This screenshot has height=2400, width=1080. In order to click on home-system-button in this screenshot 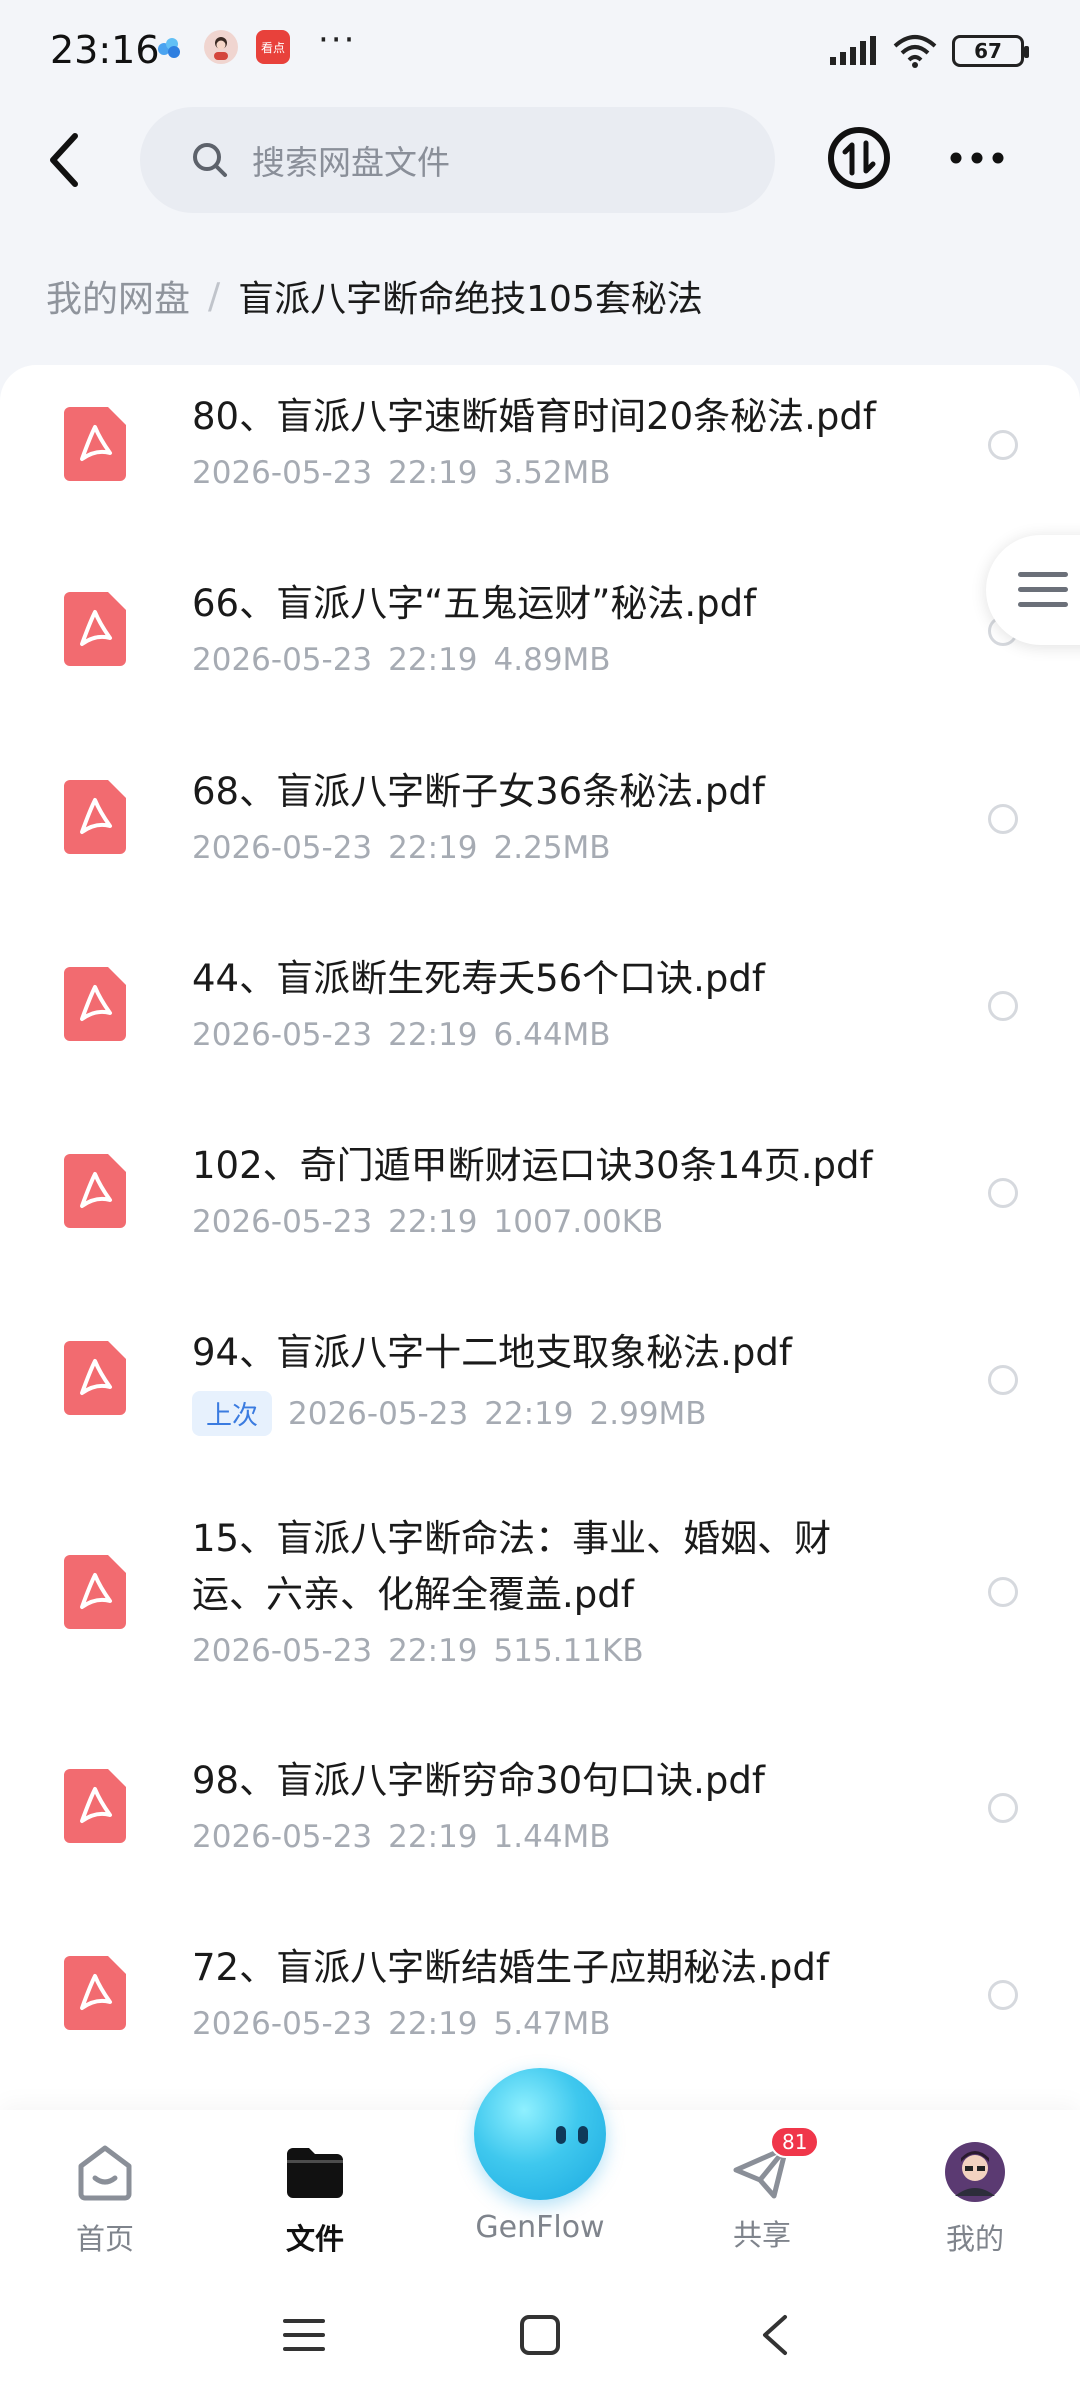, I will do `click(540, 2335)`.